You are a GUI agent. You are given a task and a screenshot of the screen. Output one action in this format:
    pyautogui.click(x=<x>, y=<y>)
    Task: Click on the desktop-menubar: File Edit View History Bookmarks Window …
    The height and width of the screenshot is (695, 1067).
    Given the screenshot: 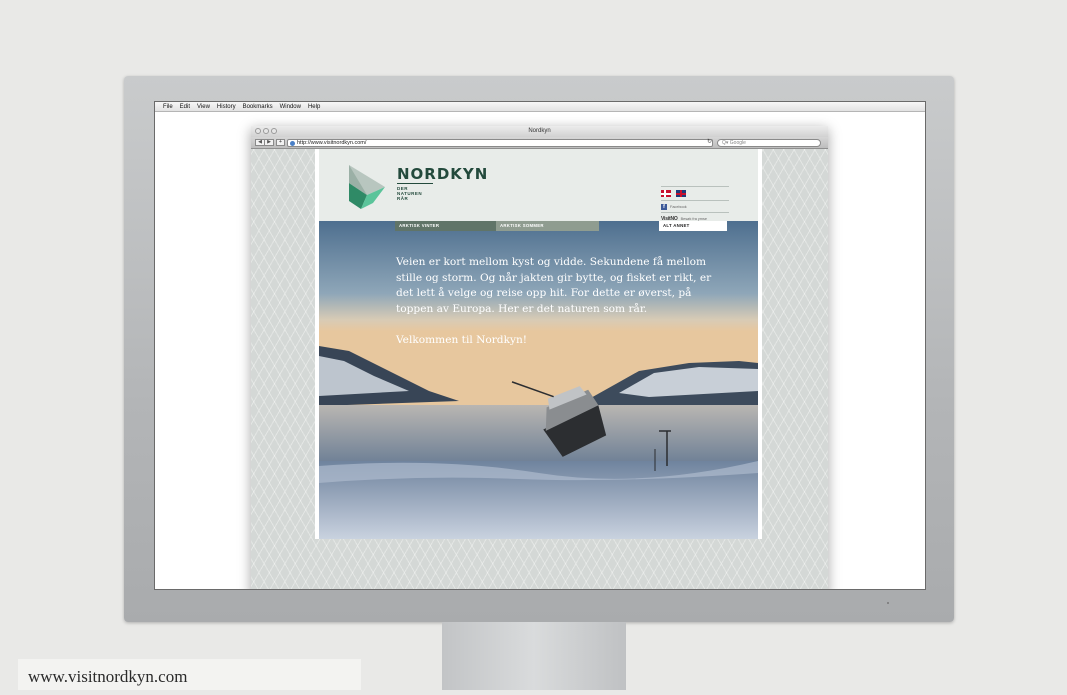 What is the action you would take?
    pyautogui.click(x=540, y=107)
    